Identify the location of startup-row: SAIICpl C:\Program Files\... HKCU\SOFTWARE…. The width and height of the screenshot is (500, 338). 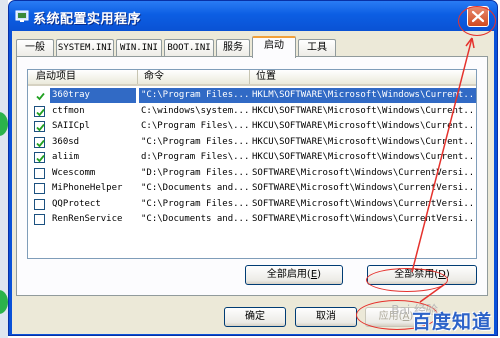
(252, 126).